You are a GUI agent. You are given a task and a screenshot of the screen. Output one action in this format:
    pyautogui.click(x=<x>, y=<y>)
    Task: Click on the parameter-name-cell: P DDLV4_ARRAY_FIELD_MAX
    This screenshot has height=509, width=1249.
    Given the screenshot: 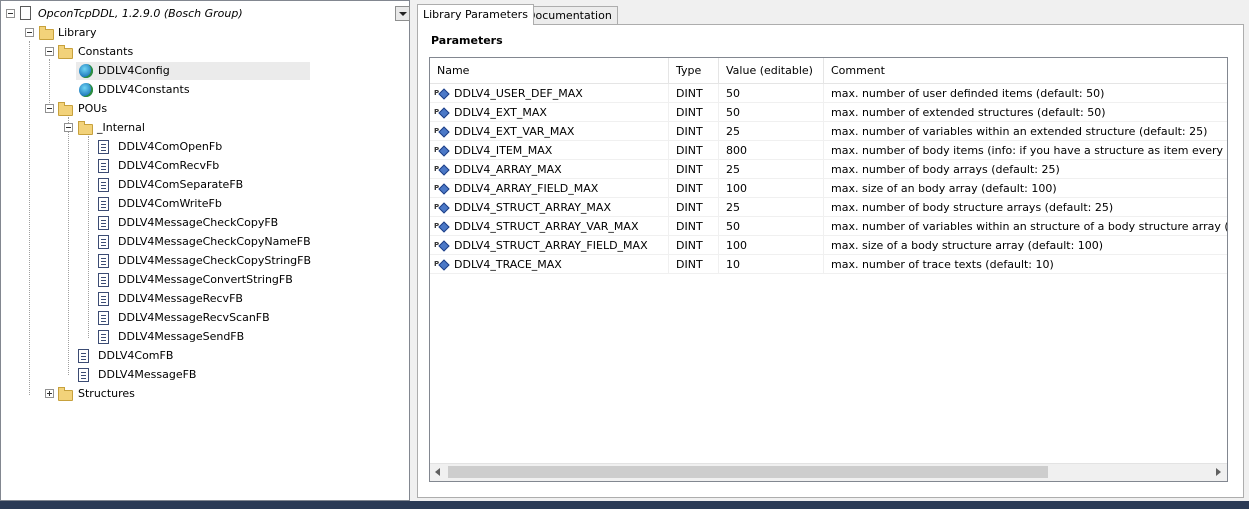 What is the action you would take?
    pyautogui.click(x=549, y=188)
    